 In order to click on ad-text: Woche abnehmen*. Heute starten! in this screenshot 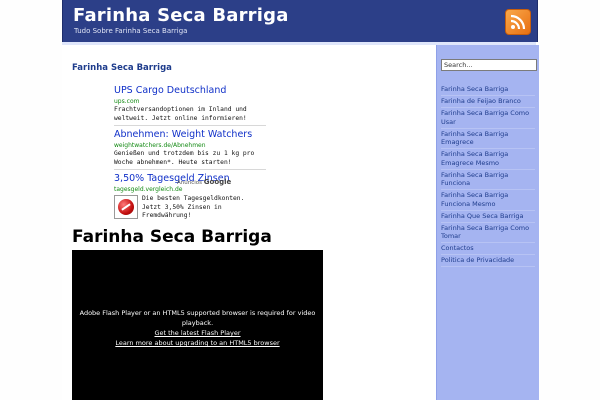, I will do `click(173, 162)`.